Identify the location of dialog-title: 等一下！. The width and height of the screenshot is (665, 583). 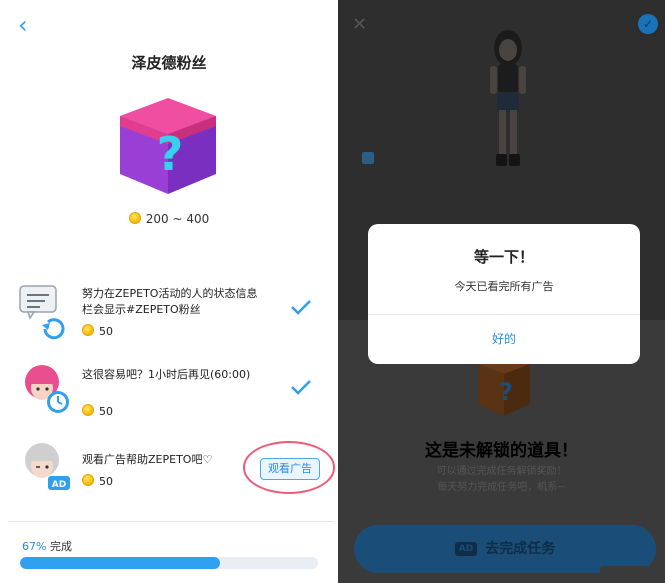
(503, 257).